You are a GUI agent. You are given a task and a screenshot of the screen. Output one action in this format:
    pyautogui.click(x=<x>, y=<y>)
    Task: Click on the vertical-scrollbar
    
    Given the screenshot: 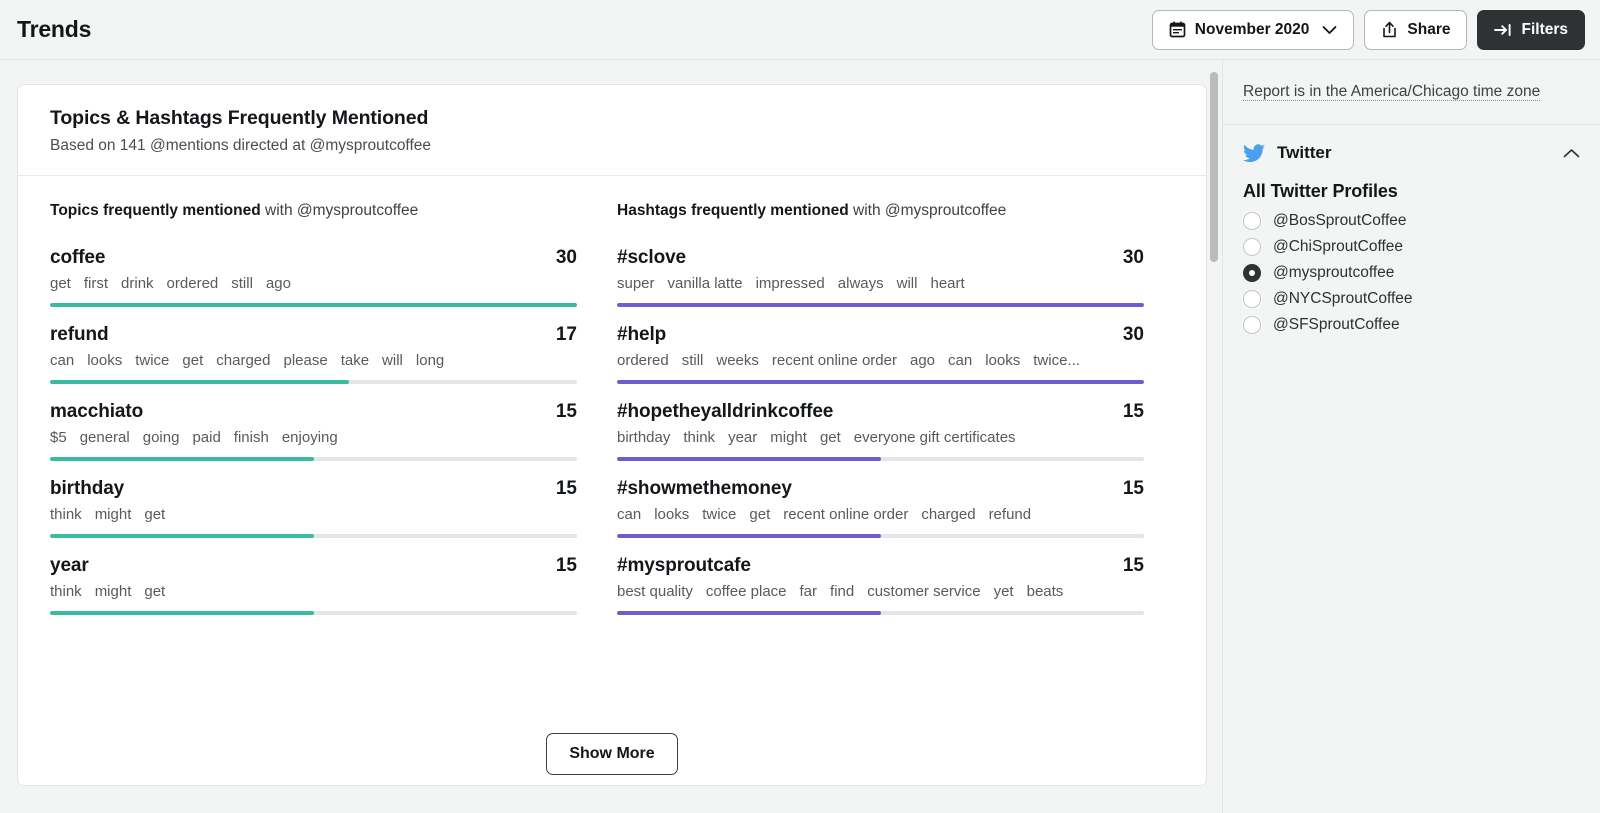 What is the action you would take?
    pyautogui.click(x=1214, y=436)
    